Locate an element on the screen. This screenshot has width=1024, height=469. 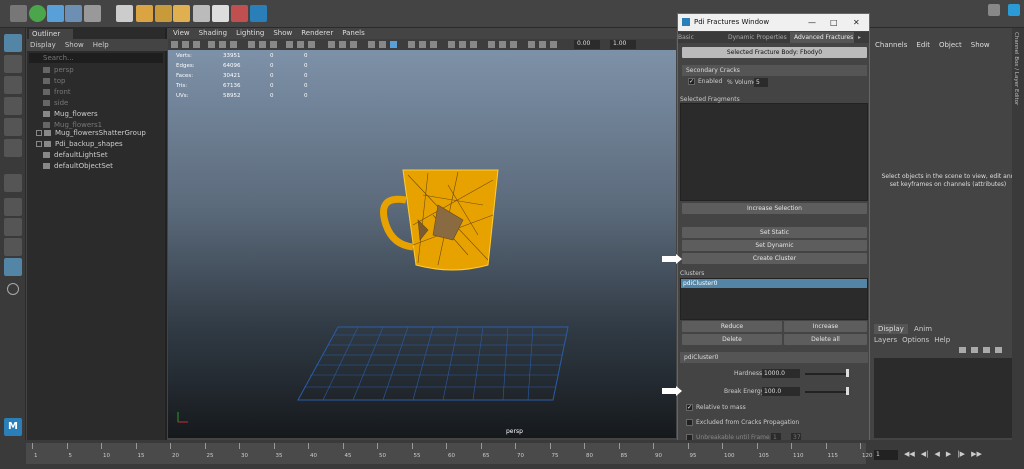
tab-anim: Anim is located at coordinates (923, 329).